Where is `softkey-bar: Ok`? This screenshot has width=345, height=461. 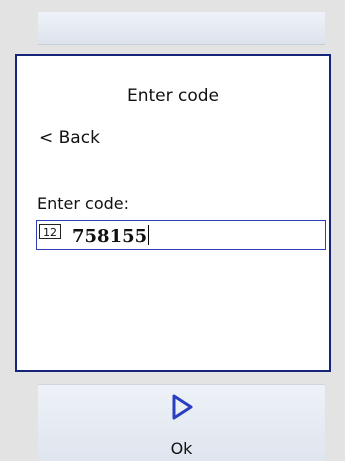
softkey-bar: Ok is located at coordinates (181, 422).